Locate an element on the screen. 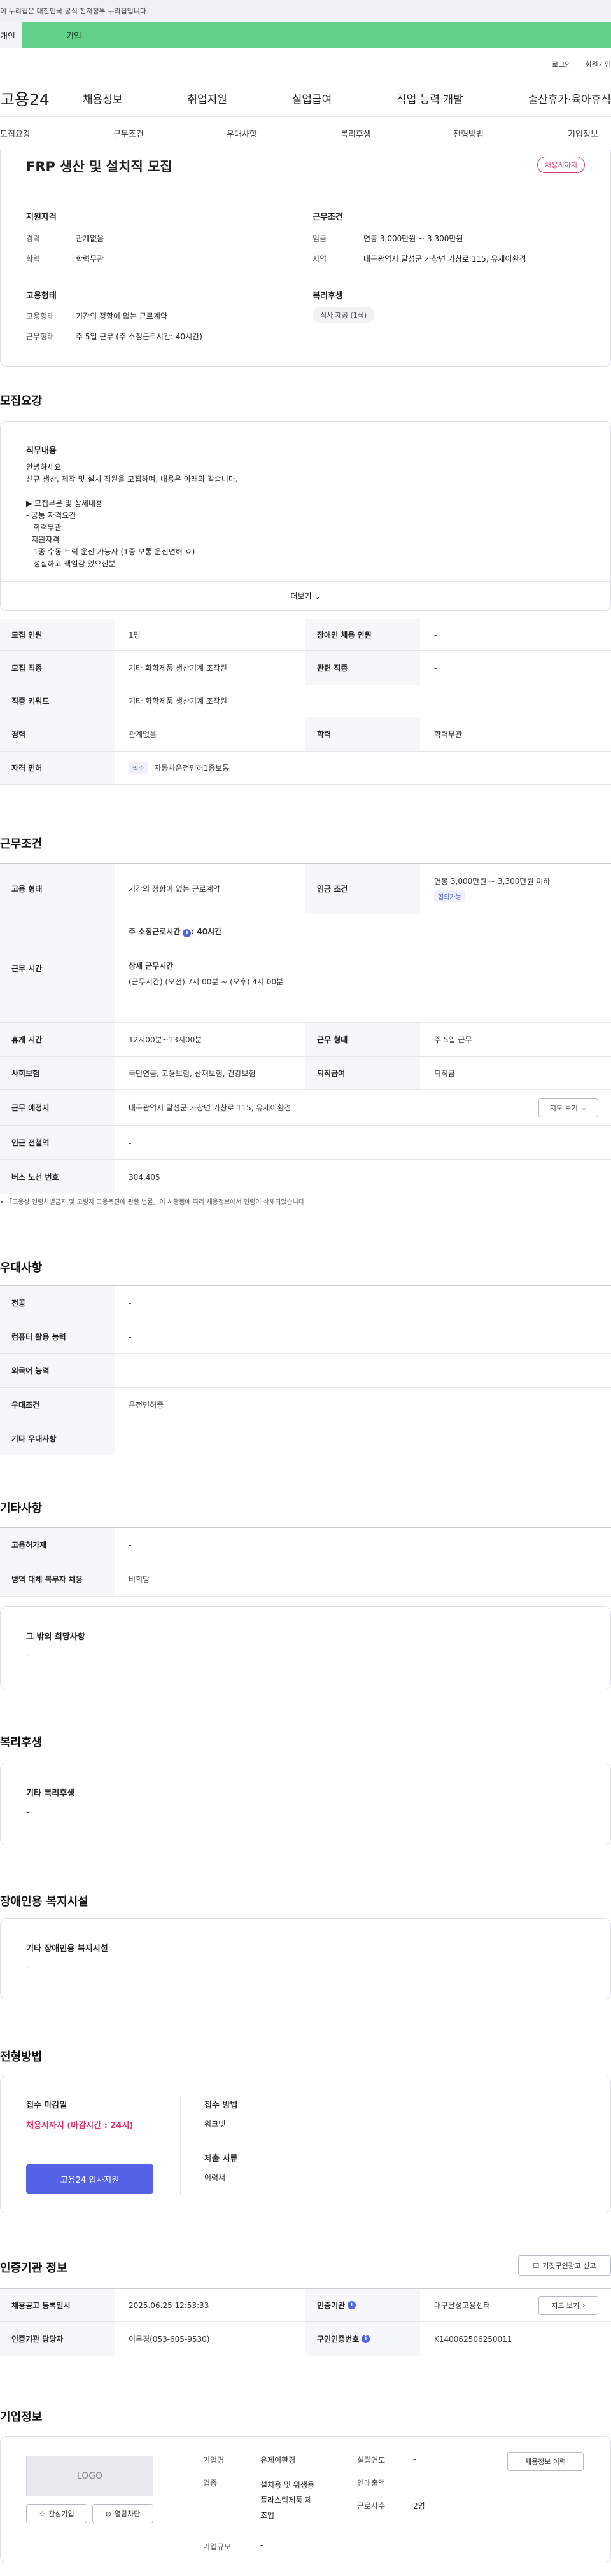  row-value: 관계없음 is located at coordinates (143, 734).